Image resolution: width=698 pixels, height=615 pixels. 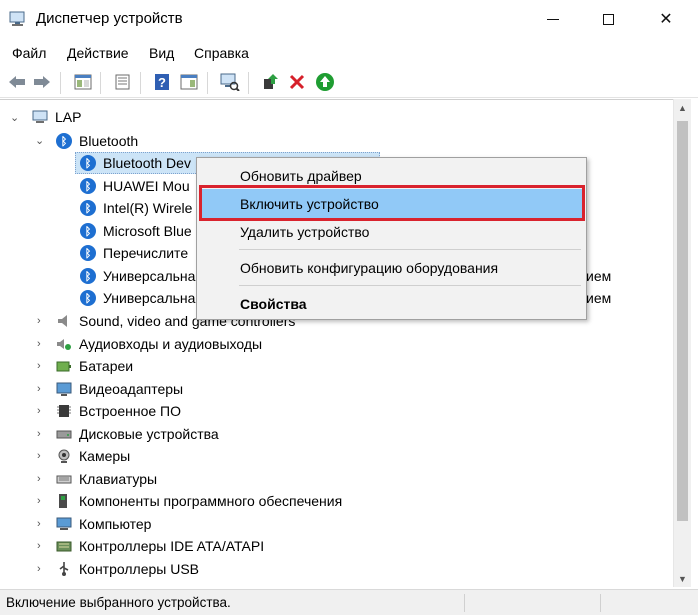 What do you see at coordinates (161, 53) in the screenshot?
I see `menu-view: Вид` at bounding box center [161, 53].